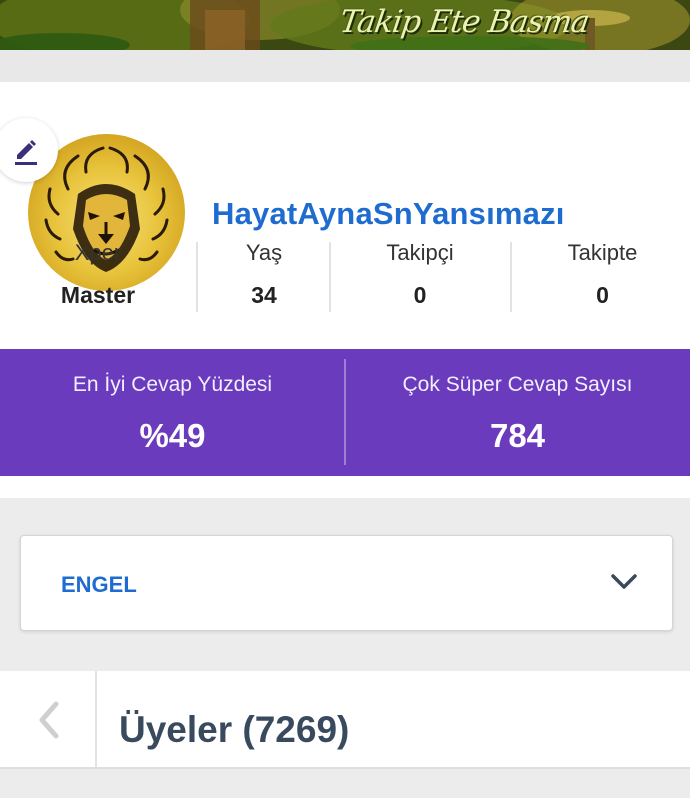 Image resolution: width=690 pixels, height=798 pixels. I want to click on members-header: Üyeler (7269), so click(345, 720).